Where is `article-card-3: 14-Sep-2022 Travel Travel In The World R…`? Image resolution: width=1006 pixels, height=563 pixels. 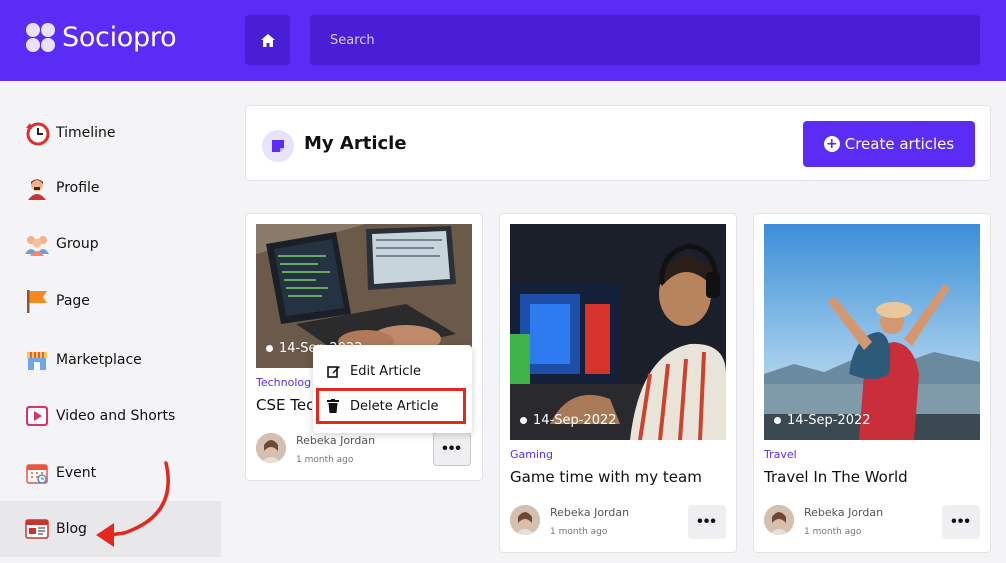
article-card-3: 14-Sep-2022 Travel Travel In The World R… is located at coordinates (872, 383).